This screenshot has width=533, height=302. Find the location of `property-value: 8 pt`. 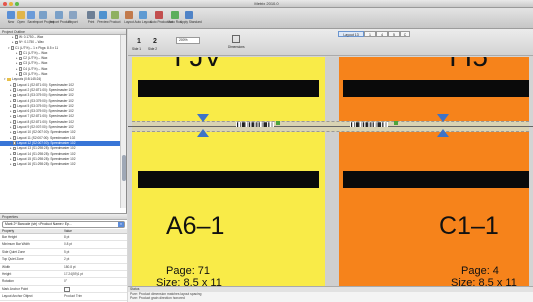

property-value: 8 pt is located at coordinates (66, 237).